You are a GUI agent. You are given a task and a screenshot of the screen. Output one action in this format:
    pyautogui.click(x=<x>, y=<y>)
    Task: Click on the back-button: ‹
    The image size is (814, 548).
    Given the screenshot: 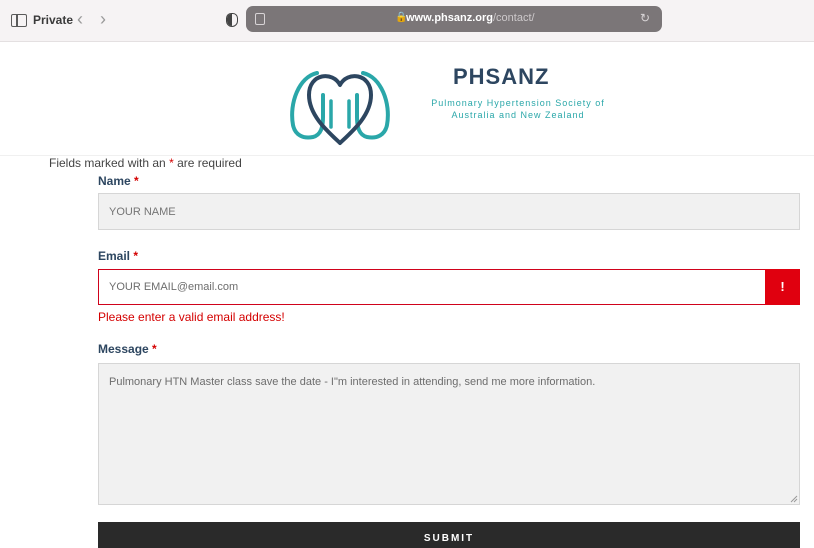 What is the action you would take?
    pyautogui.click(x=80, y=19)
    